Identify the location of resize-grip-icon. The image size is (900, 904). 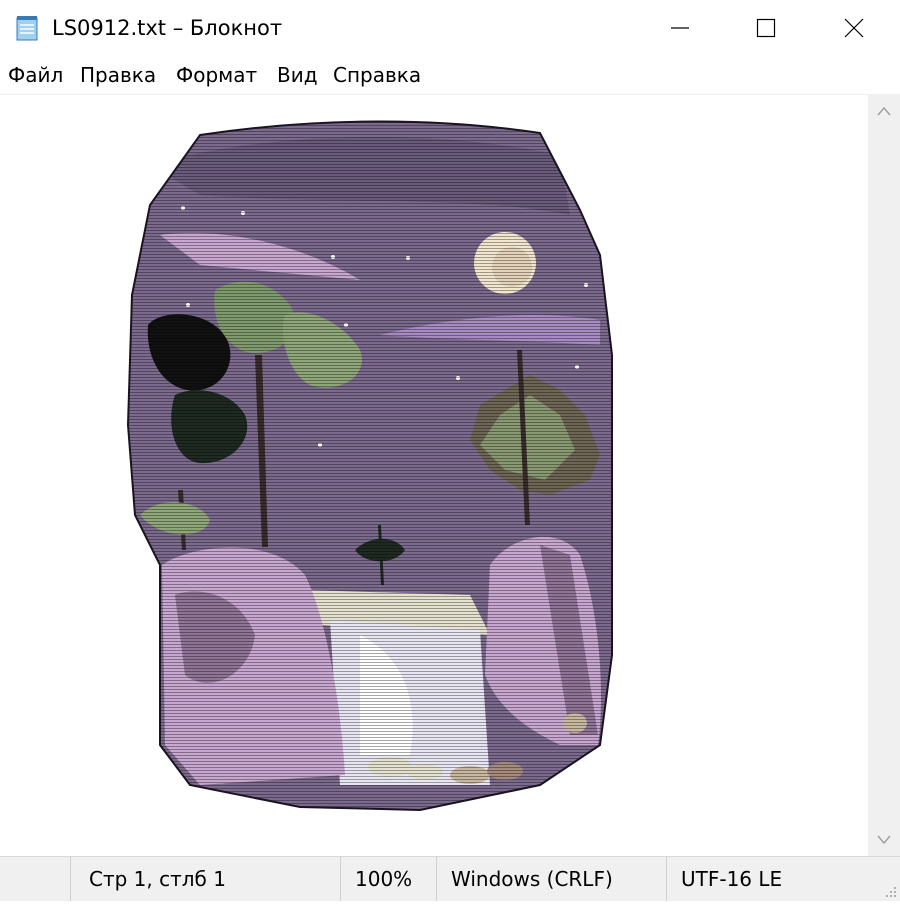
(891, 892).